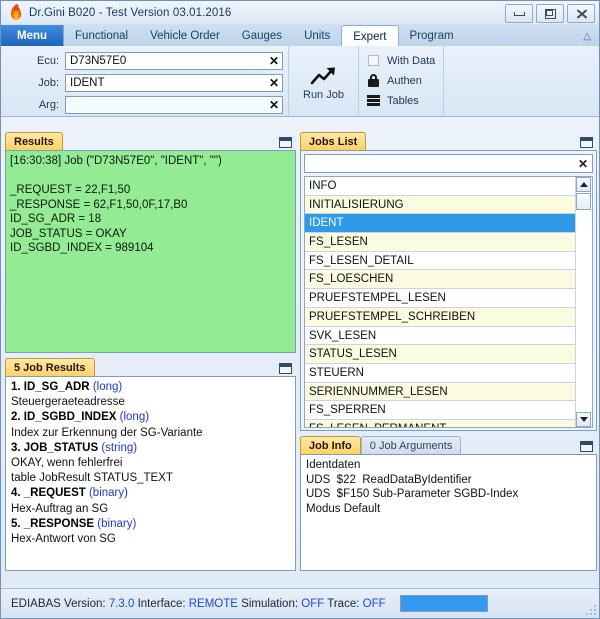 The width and height of the screenshot is (600, 619). I want to click on job-result-entry: 4. _REQUEST (binary), so click(150, 493).